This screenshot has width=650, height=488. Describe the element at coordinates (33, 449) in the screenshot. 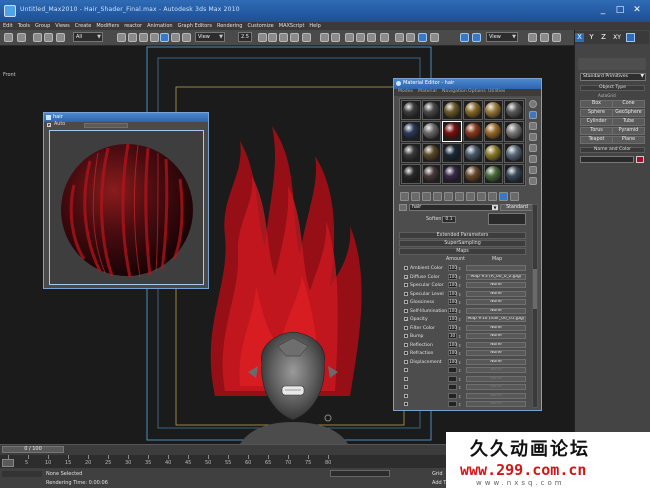

I see `time-slider: 0 / 100` at that location.